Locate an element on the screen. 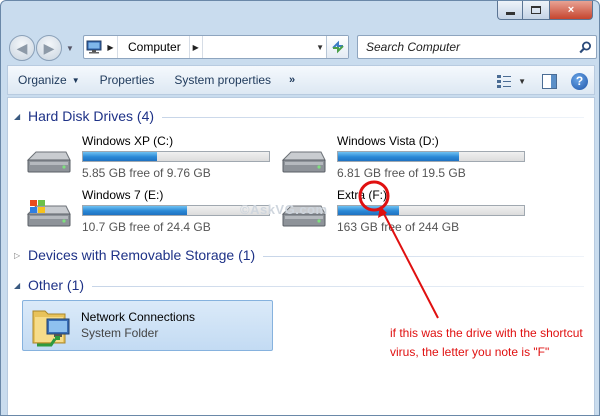  drive-name: Extra (F:) is located at coordinates (362, 195).